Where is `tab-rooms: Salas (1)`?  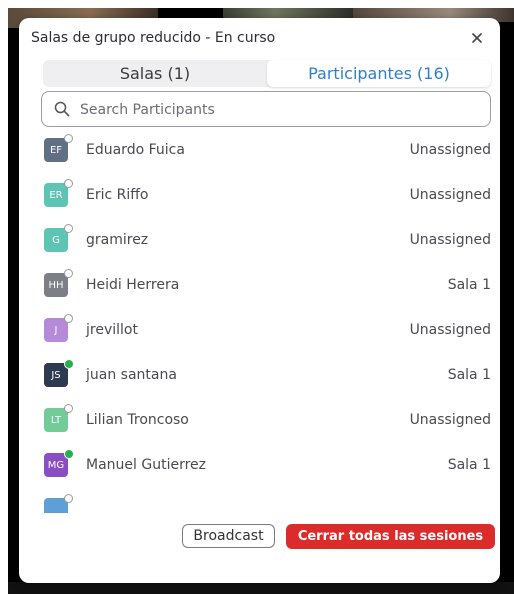 tab-rooms: Salas (1) is located at coordinates (155, 73).